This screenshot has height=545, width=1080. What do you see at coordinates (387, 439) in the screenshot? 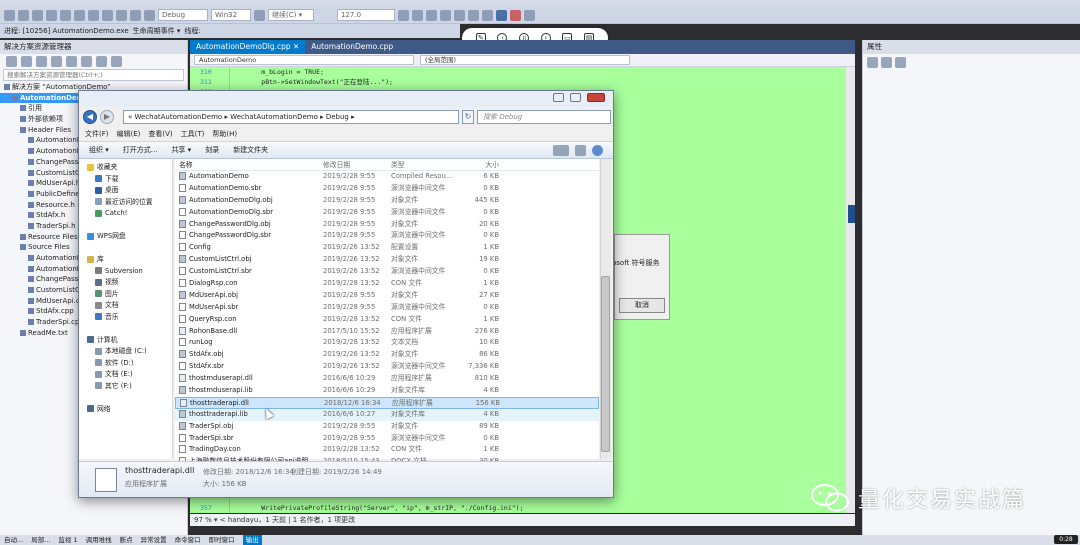
I see `file-row: TraderSpi.sbr 2019/2/28 9:55 源浏览器中间文件 0 KB` at bounding box center [387, 439].